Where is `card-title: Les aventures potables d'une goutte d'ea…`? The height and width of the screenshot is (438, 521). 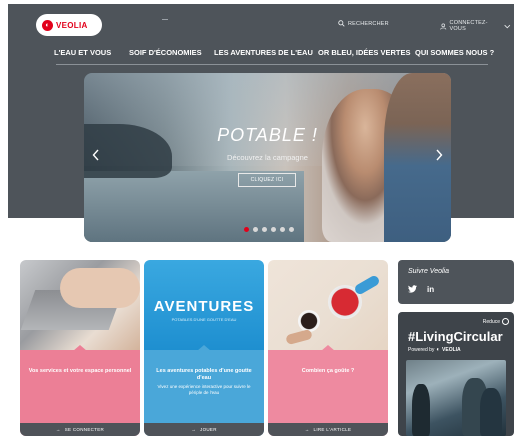
card-title: Les aventures potables d'une goutte d'ea… is located at coordinates (204, 374).